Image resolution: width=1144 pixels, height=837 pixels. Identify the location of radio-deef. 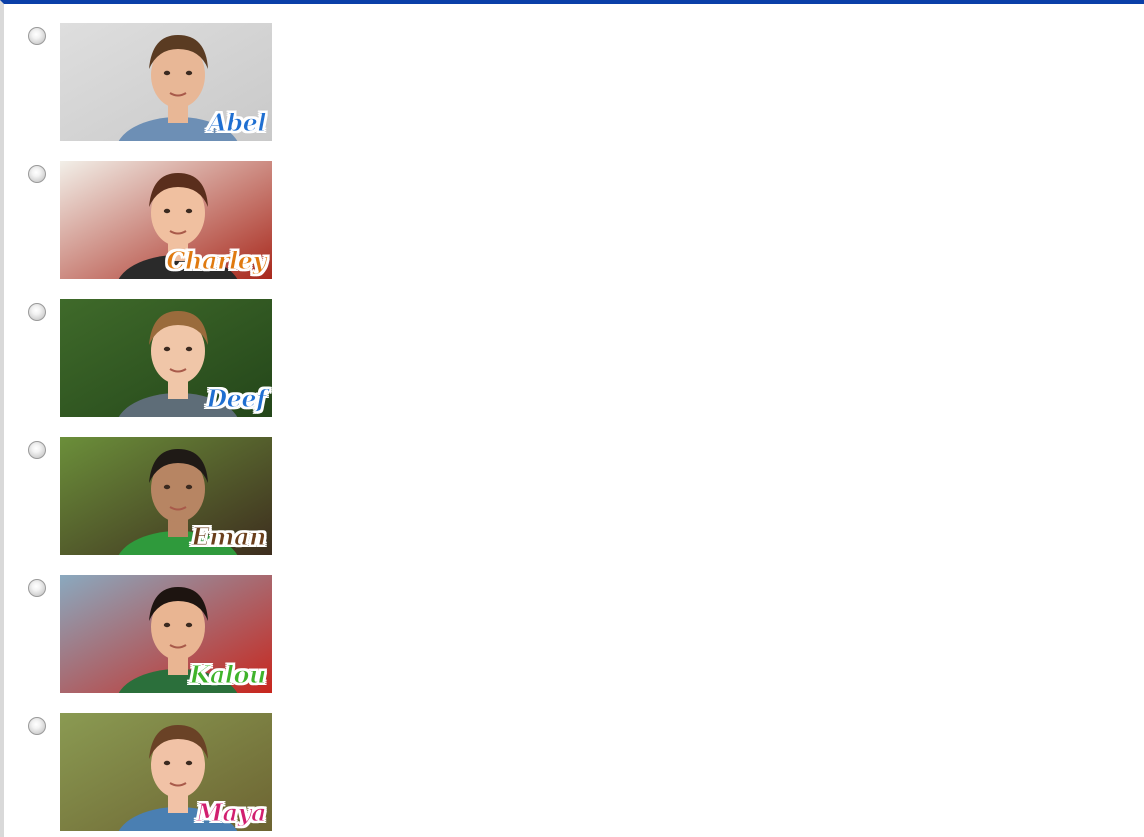
(37, 312).